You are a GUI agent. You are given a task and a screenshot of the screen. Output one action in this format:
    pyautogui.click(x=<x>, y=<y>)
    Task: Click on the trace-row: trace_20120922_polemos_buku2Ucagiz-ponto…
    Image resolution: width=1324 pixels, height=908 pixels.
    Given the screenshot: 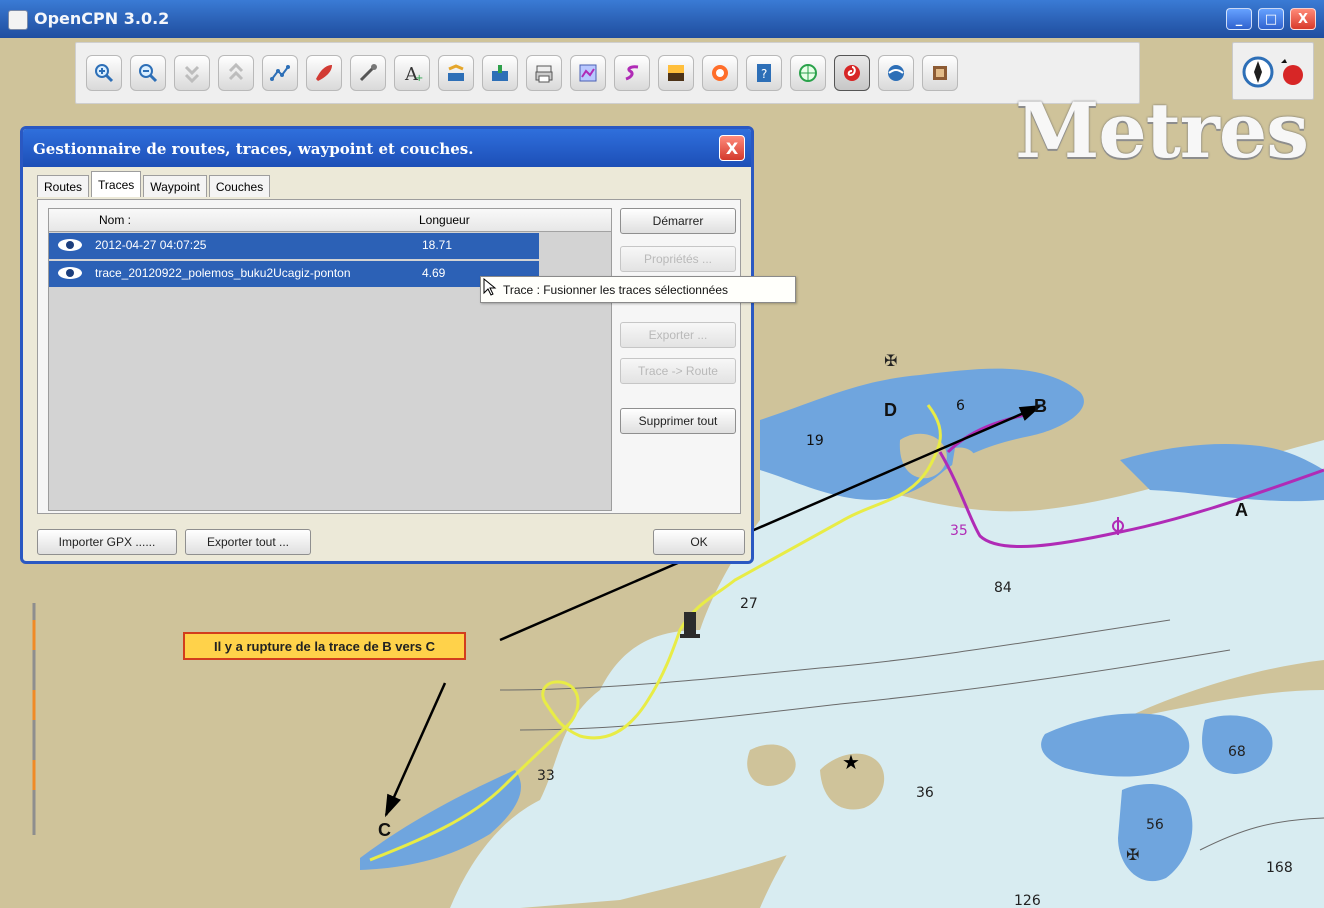 What is the action you would take?
    pyautogui.click(x=294, y=274)
    